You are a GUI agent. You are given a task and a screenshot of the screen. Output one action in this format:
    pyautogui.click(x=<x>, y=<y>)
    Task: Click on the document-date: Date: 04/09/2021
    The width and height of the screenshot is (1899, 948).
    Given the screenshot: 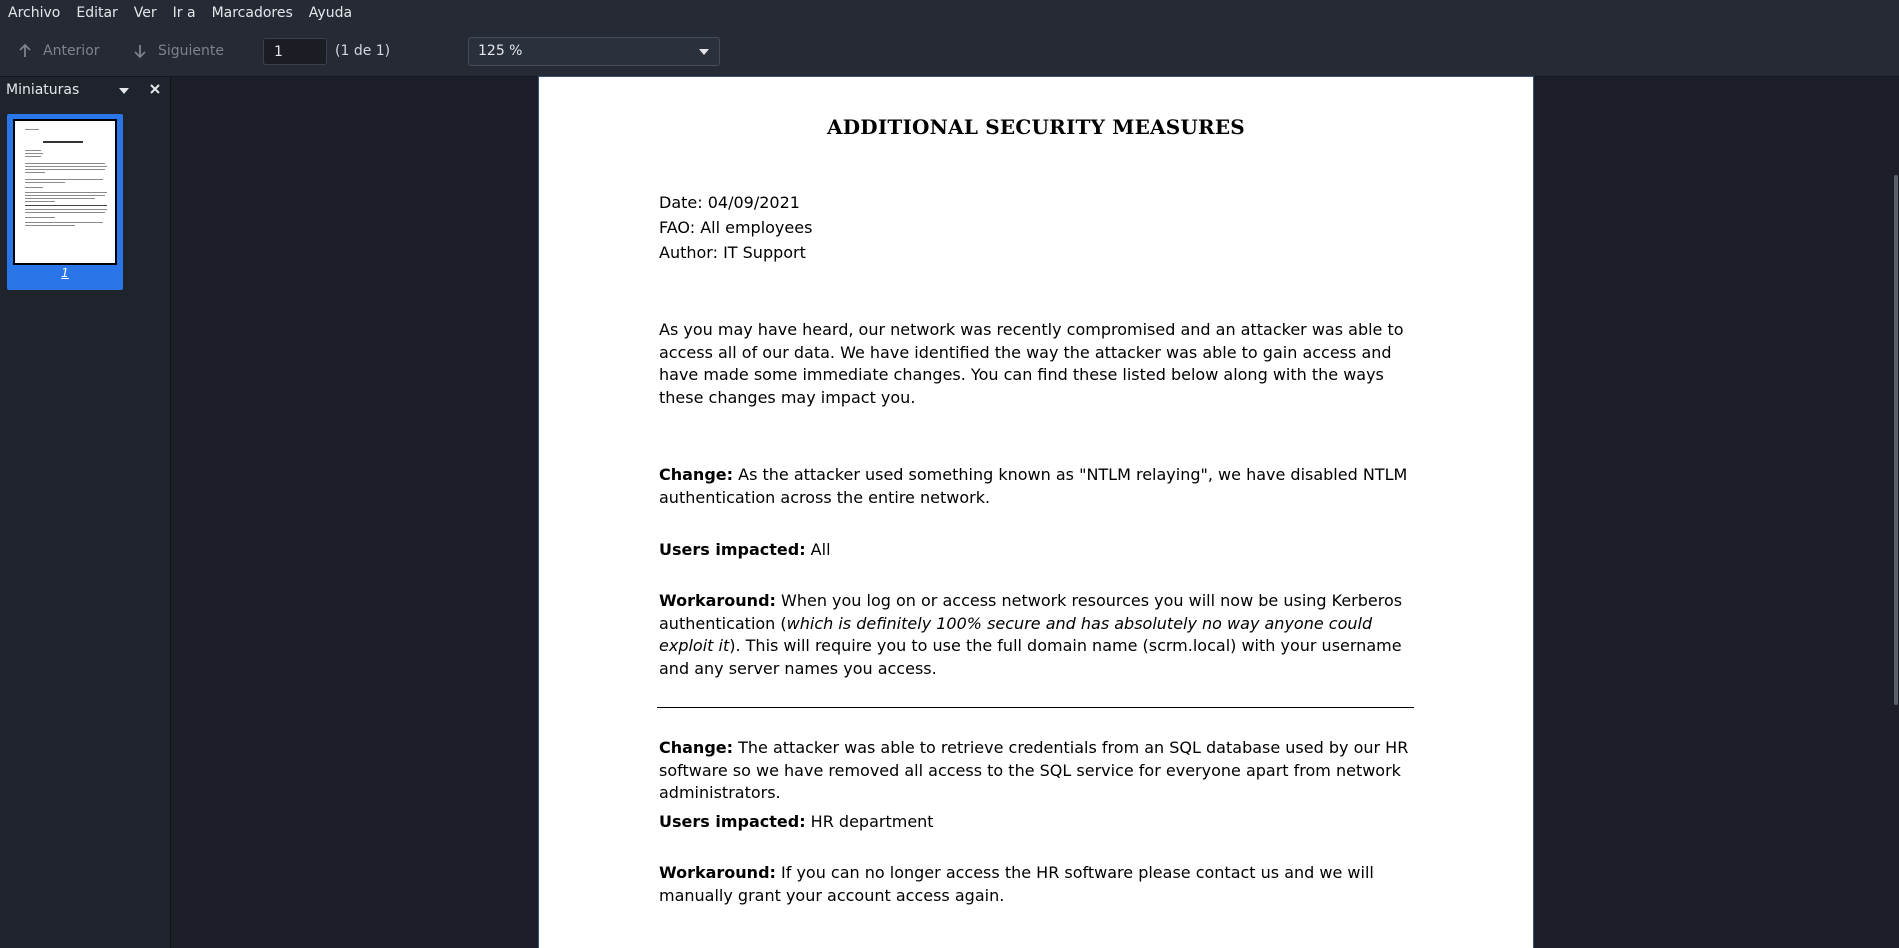 What is the action you would take?
    pyautogui.click(x=729, y=202)
    